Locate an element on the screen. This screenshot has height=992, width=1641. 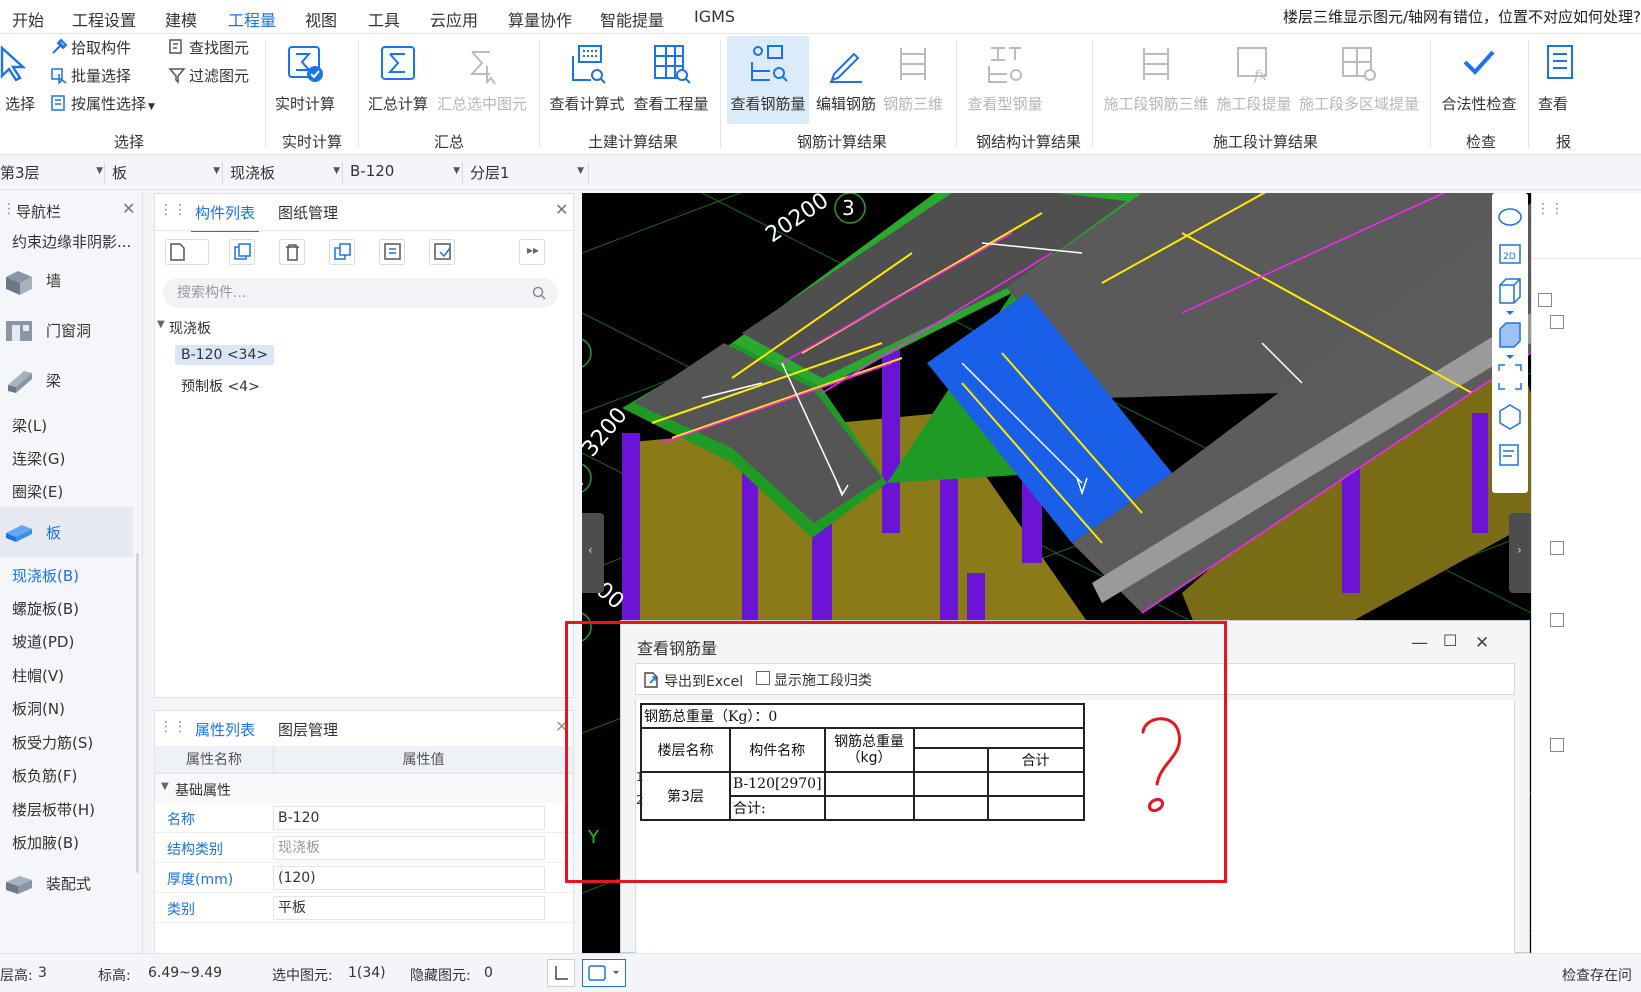
legality-check-button: 合法性检查 is located at coordinates (1479, 80).